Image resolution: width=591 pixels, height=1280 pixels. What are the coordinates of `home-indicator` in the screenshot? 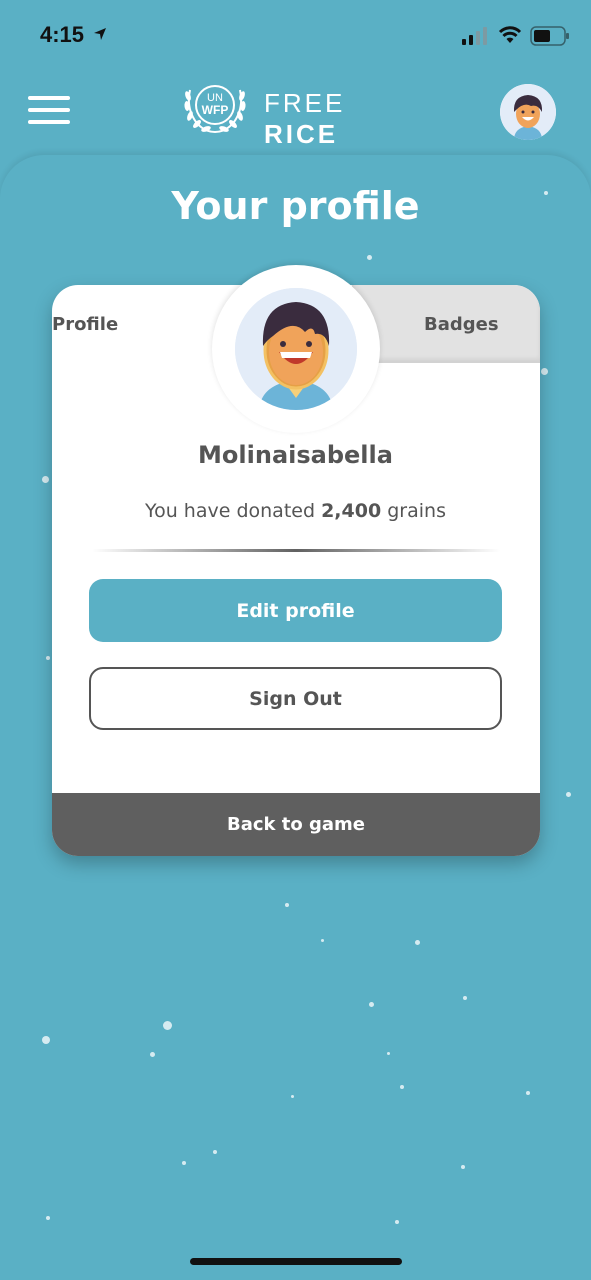 It's located at (296, 1261).